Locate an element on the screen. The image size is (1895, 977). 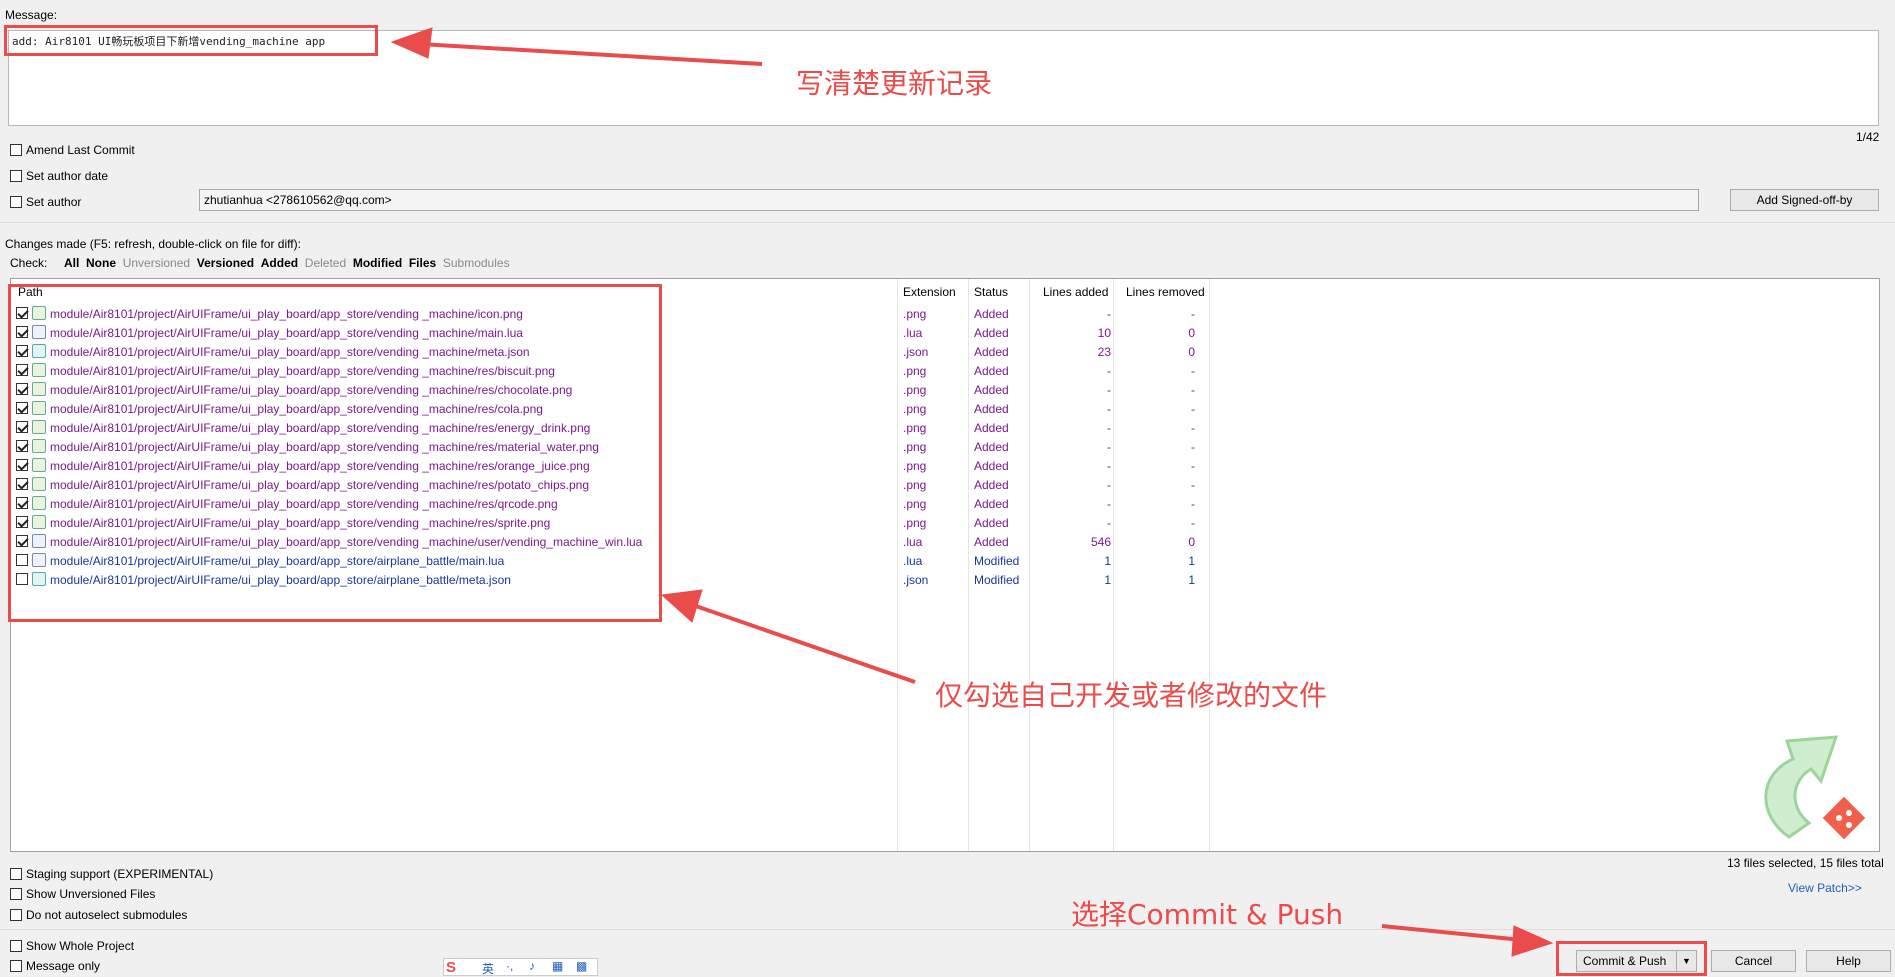
annotation-message-tip: 写清楚更新记录 is located at coordinates (894, 83).